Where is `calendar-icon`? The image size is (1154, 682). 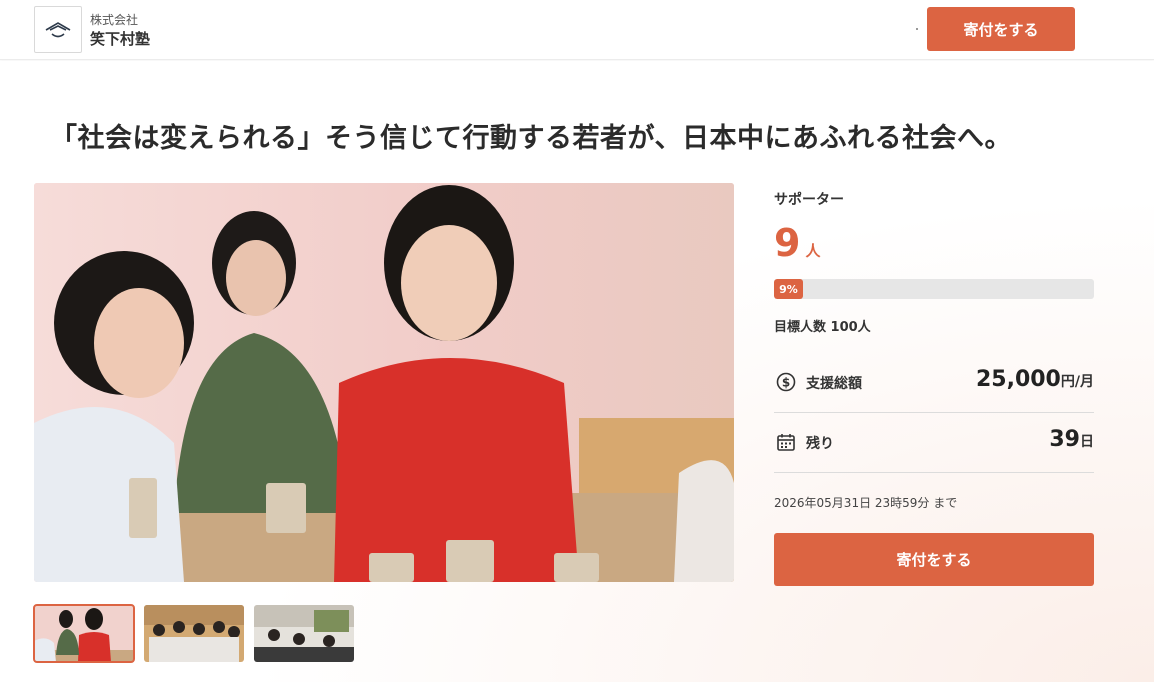 calendar-icon is located at coordinates (786, 442).